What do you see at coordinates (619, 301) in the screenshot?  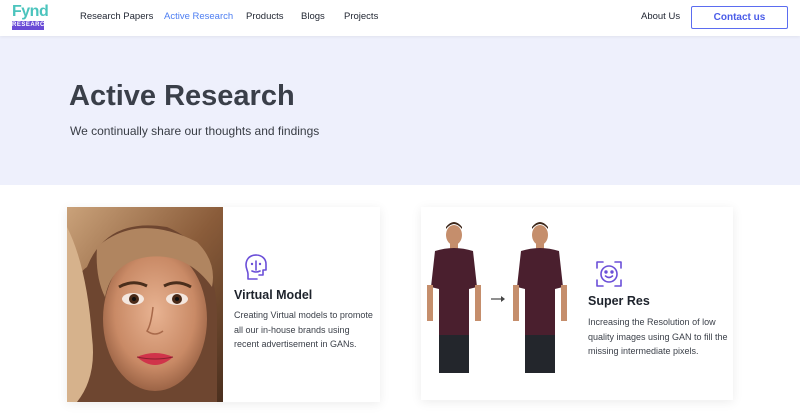 I see `card-title: Super Res` at bounding box center [619, 301].